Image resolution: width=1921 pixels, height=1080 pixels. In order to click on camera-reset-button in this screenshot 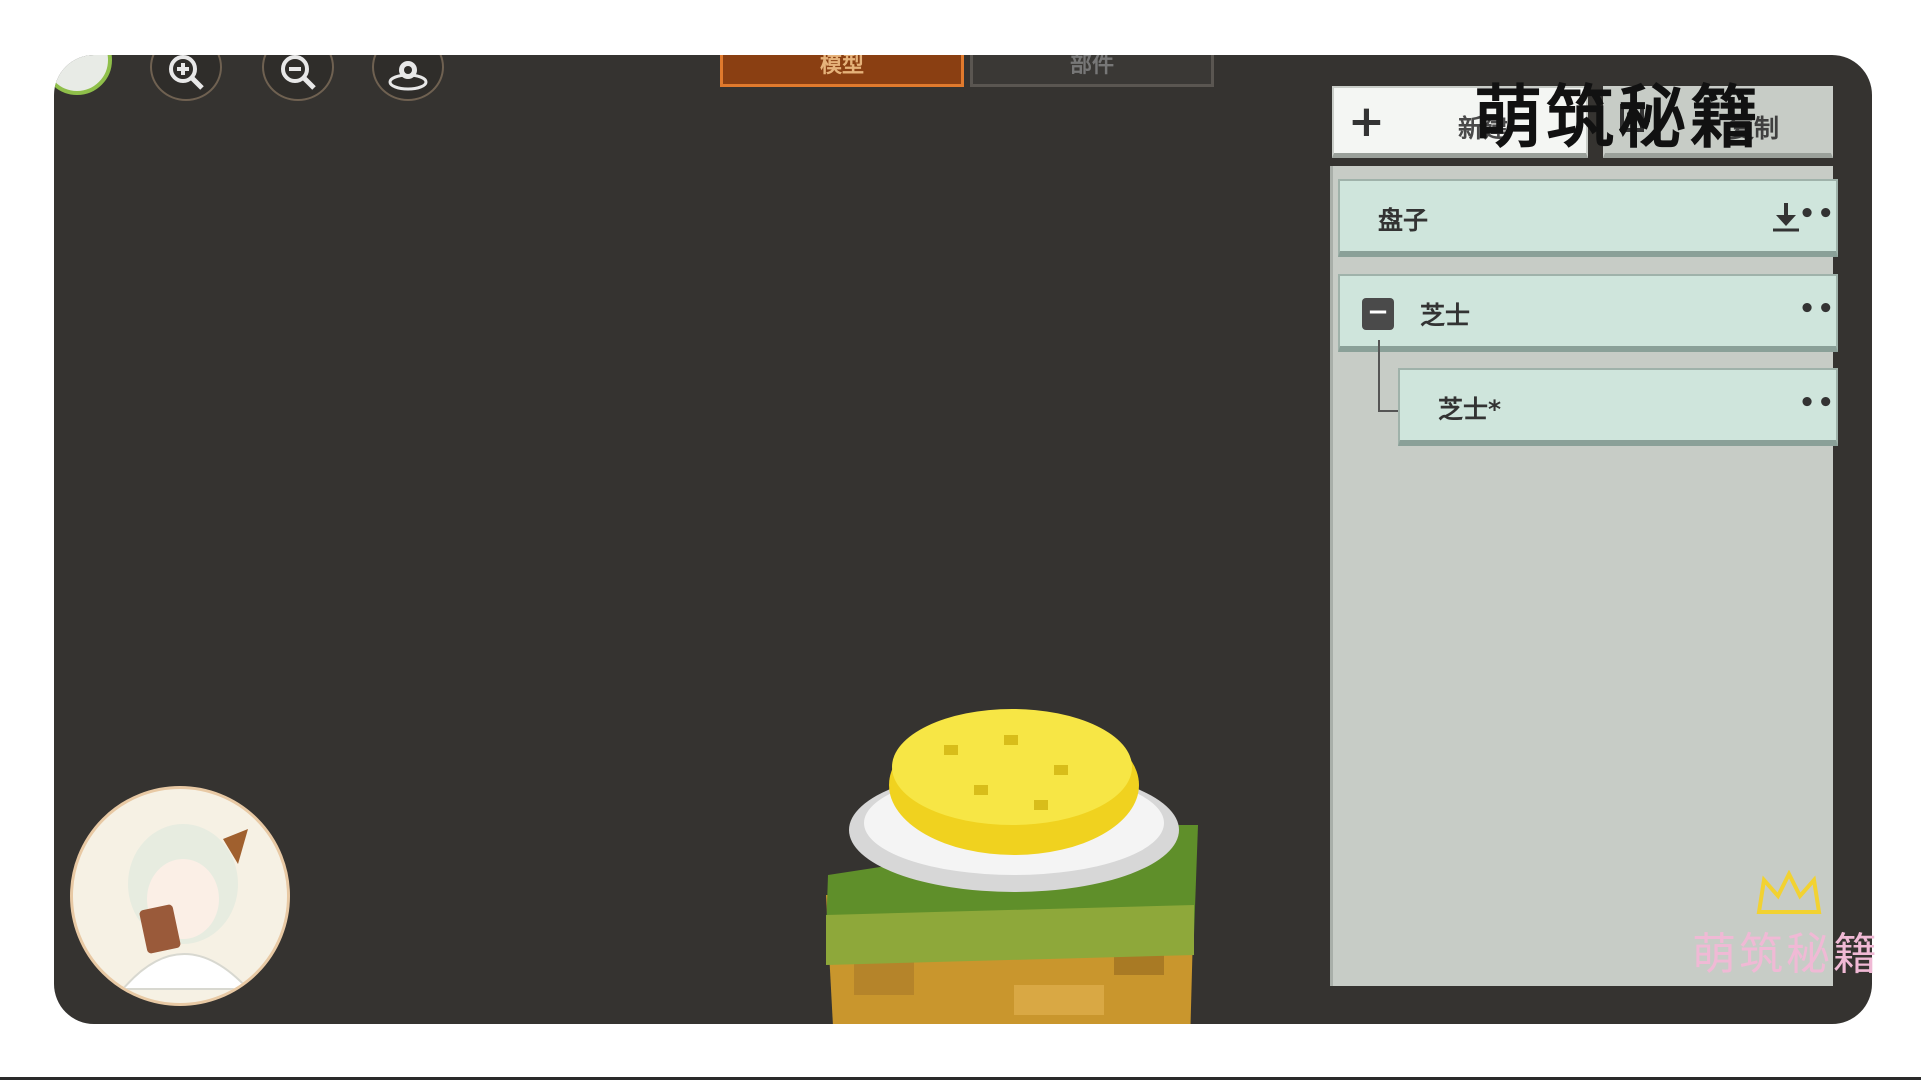, I will do `click(408, 78)`.